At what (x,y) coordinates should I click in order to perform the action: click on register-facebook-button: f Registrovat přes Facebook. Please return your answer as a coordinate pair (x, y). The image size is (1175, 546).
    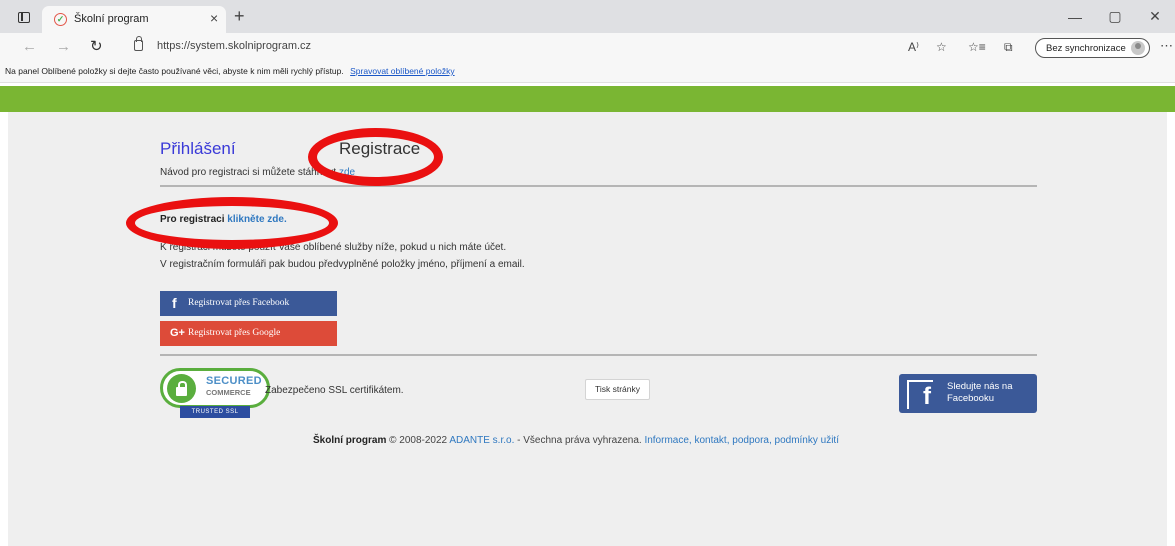
    Looking at the image, I should click on (248, 303).